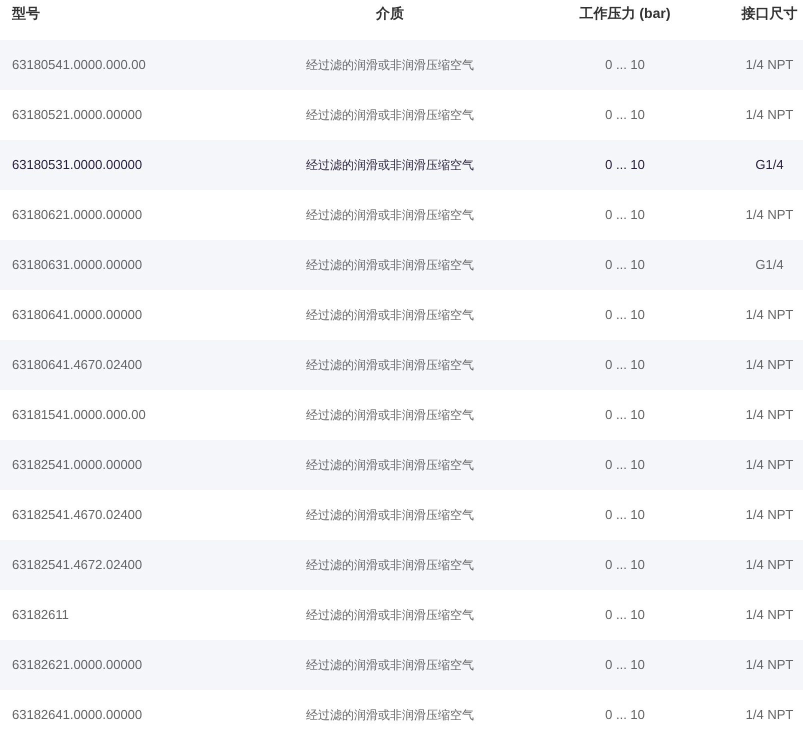 Image resolution: width=803 pixels, height=731 pixels. I want to click on table-cell: 63180631.0000.00000, so click(77, 264).